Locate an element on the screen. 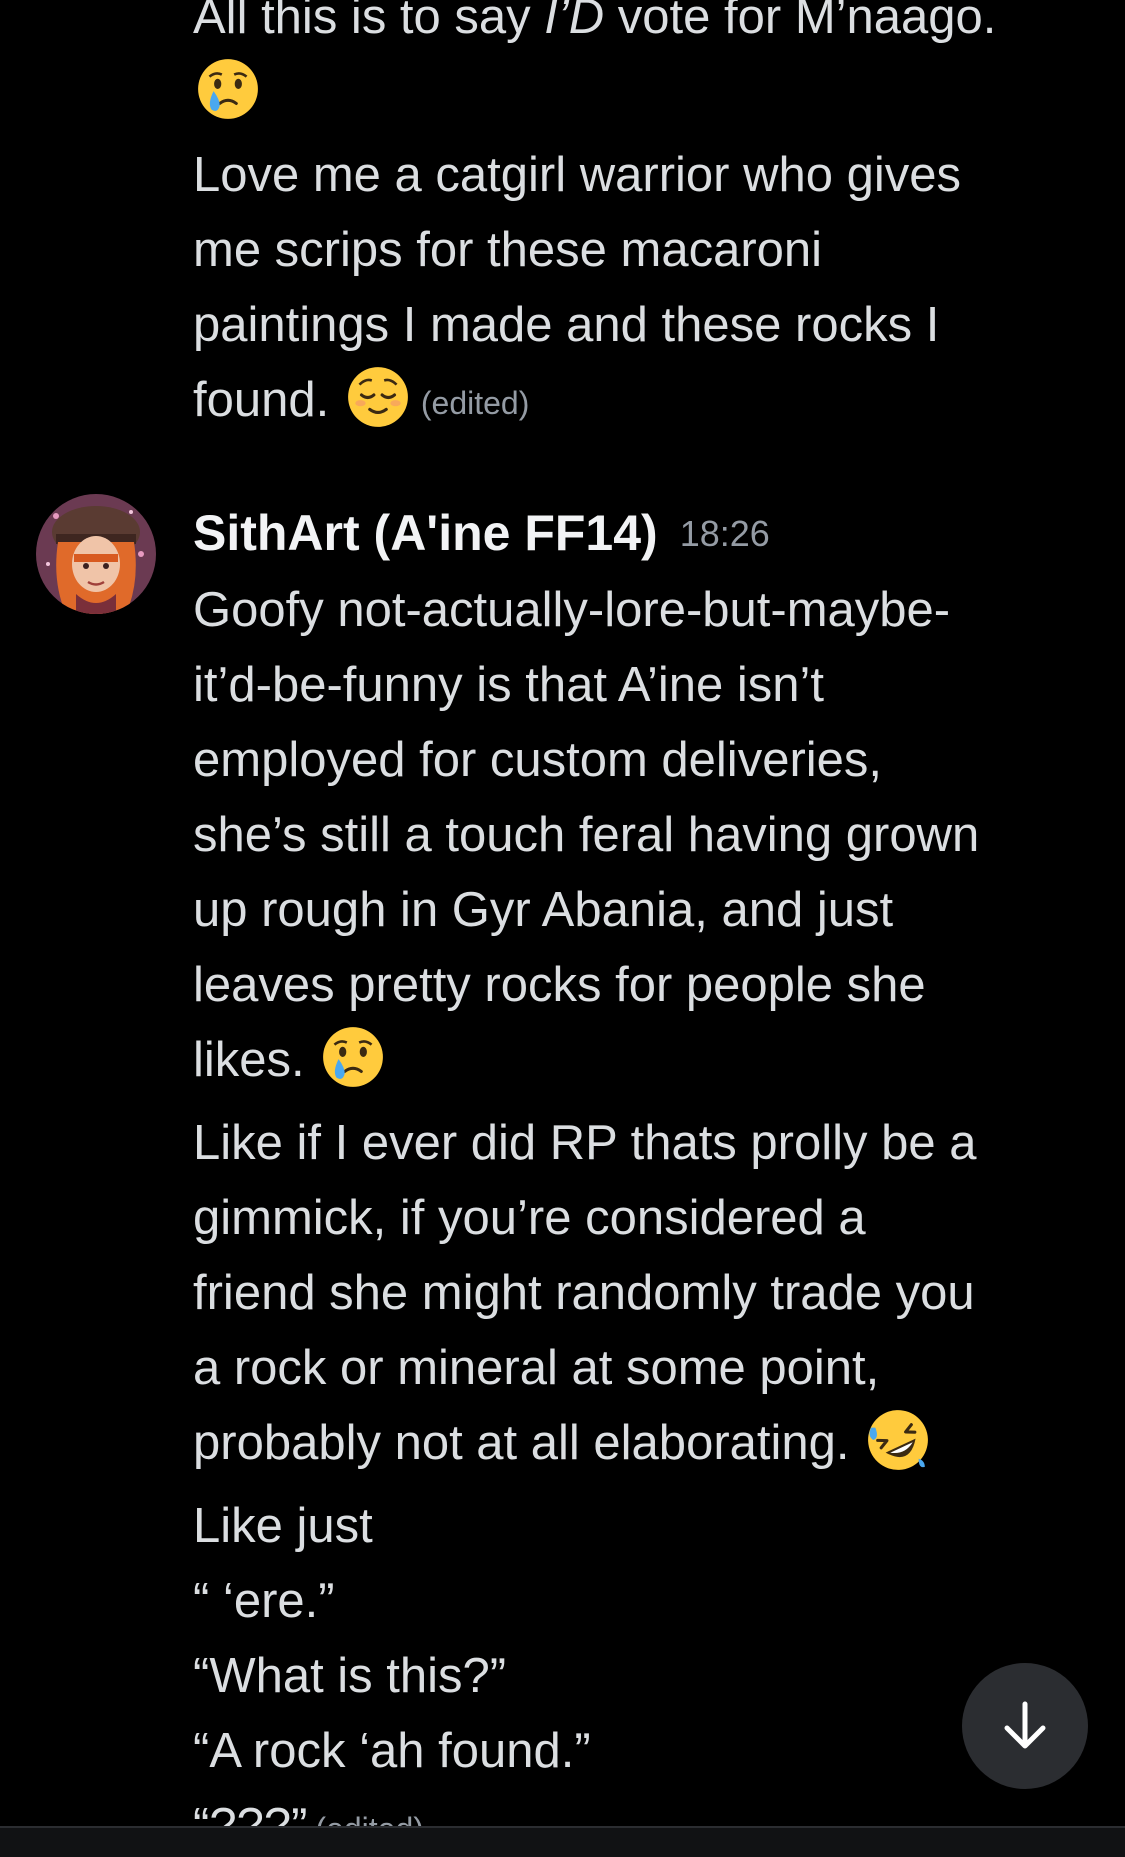  message-line: probably not at all elaborating. is located at coordinates (635, 1443).